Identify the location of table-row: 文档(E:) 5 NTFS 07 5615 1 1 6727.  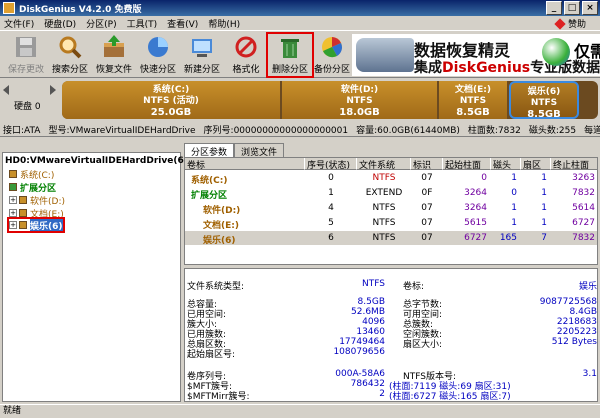
(391, 223).